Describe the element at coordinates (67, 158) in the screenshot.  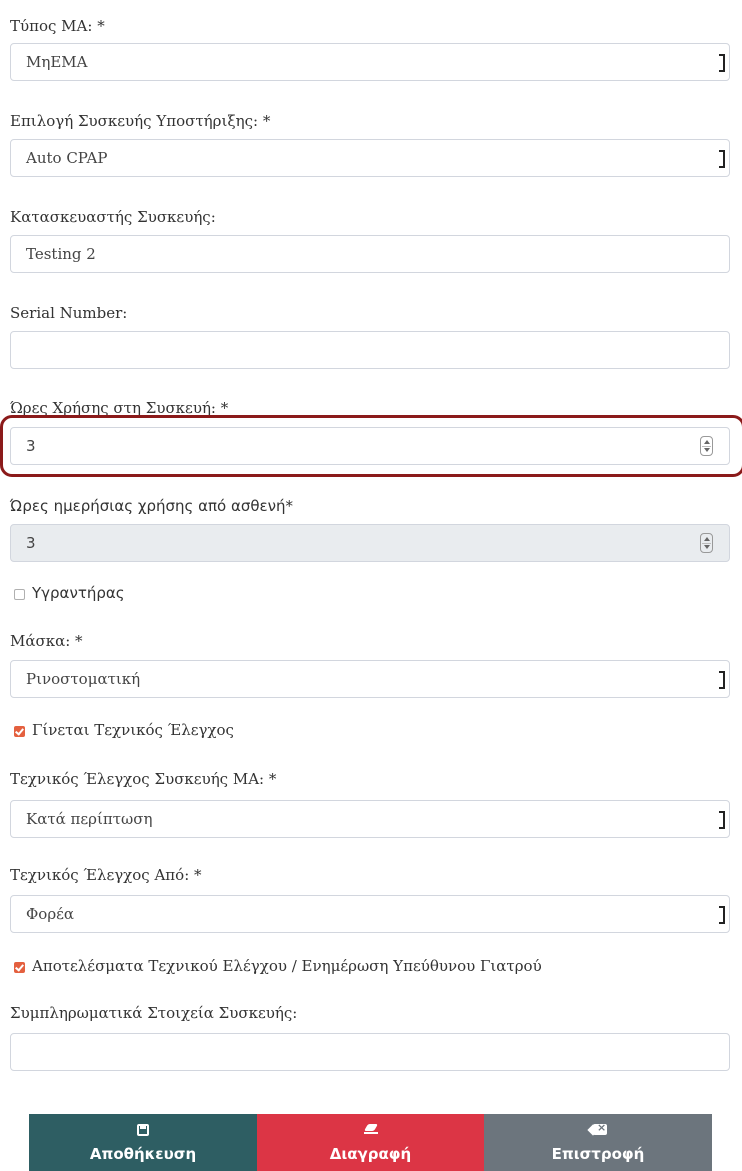
I see `support-device-value: Auto CPAP` at that location.